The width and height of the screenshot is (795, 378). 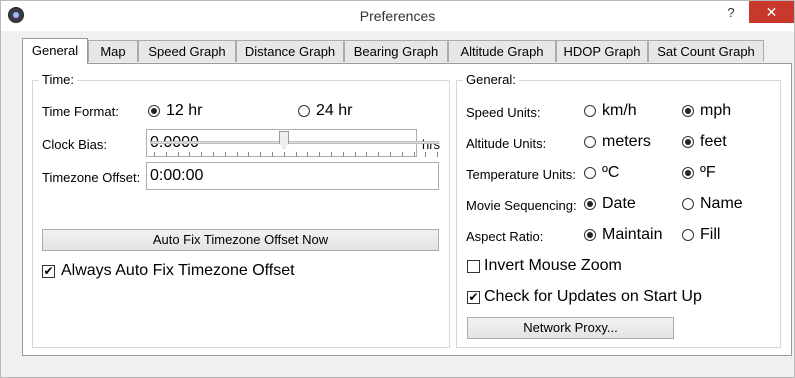 What do you see at coordinates (55, 51) in the screenshot?
I see `tab-general: General` at bounding box center [55, 51].